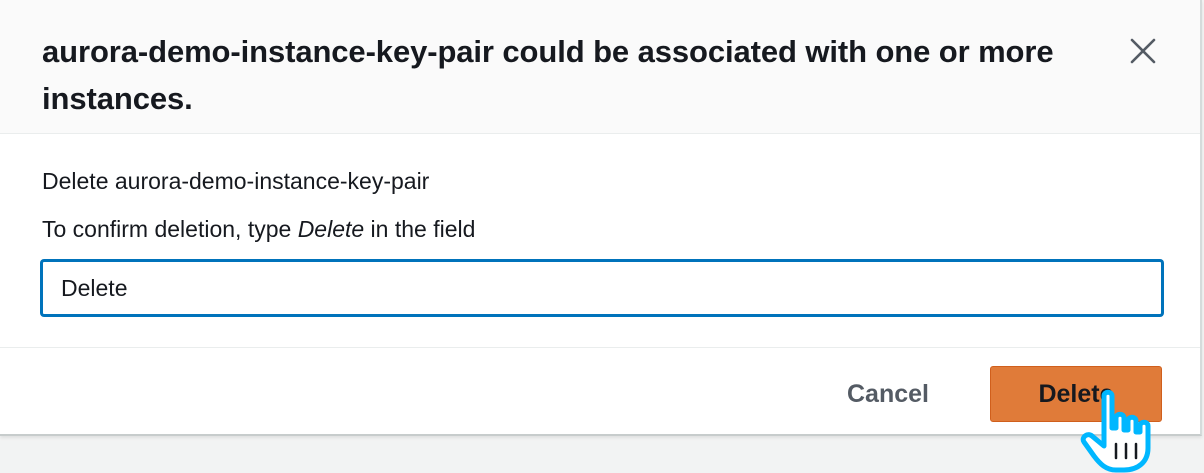  What do you see at coordinates (1076, 394) in the screenshot?
I see `delete-button: Delete` at bounding box center [1076, 394].